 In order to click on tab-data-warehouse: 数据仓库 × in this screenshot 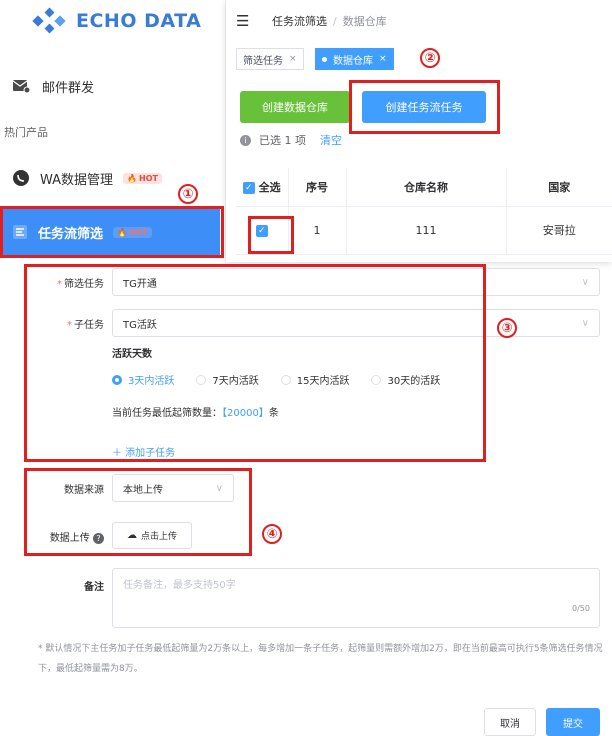, I will do `click(354, 59)`.